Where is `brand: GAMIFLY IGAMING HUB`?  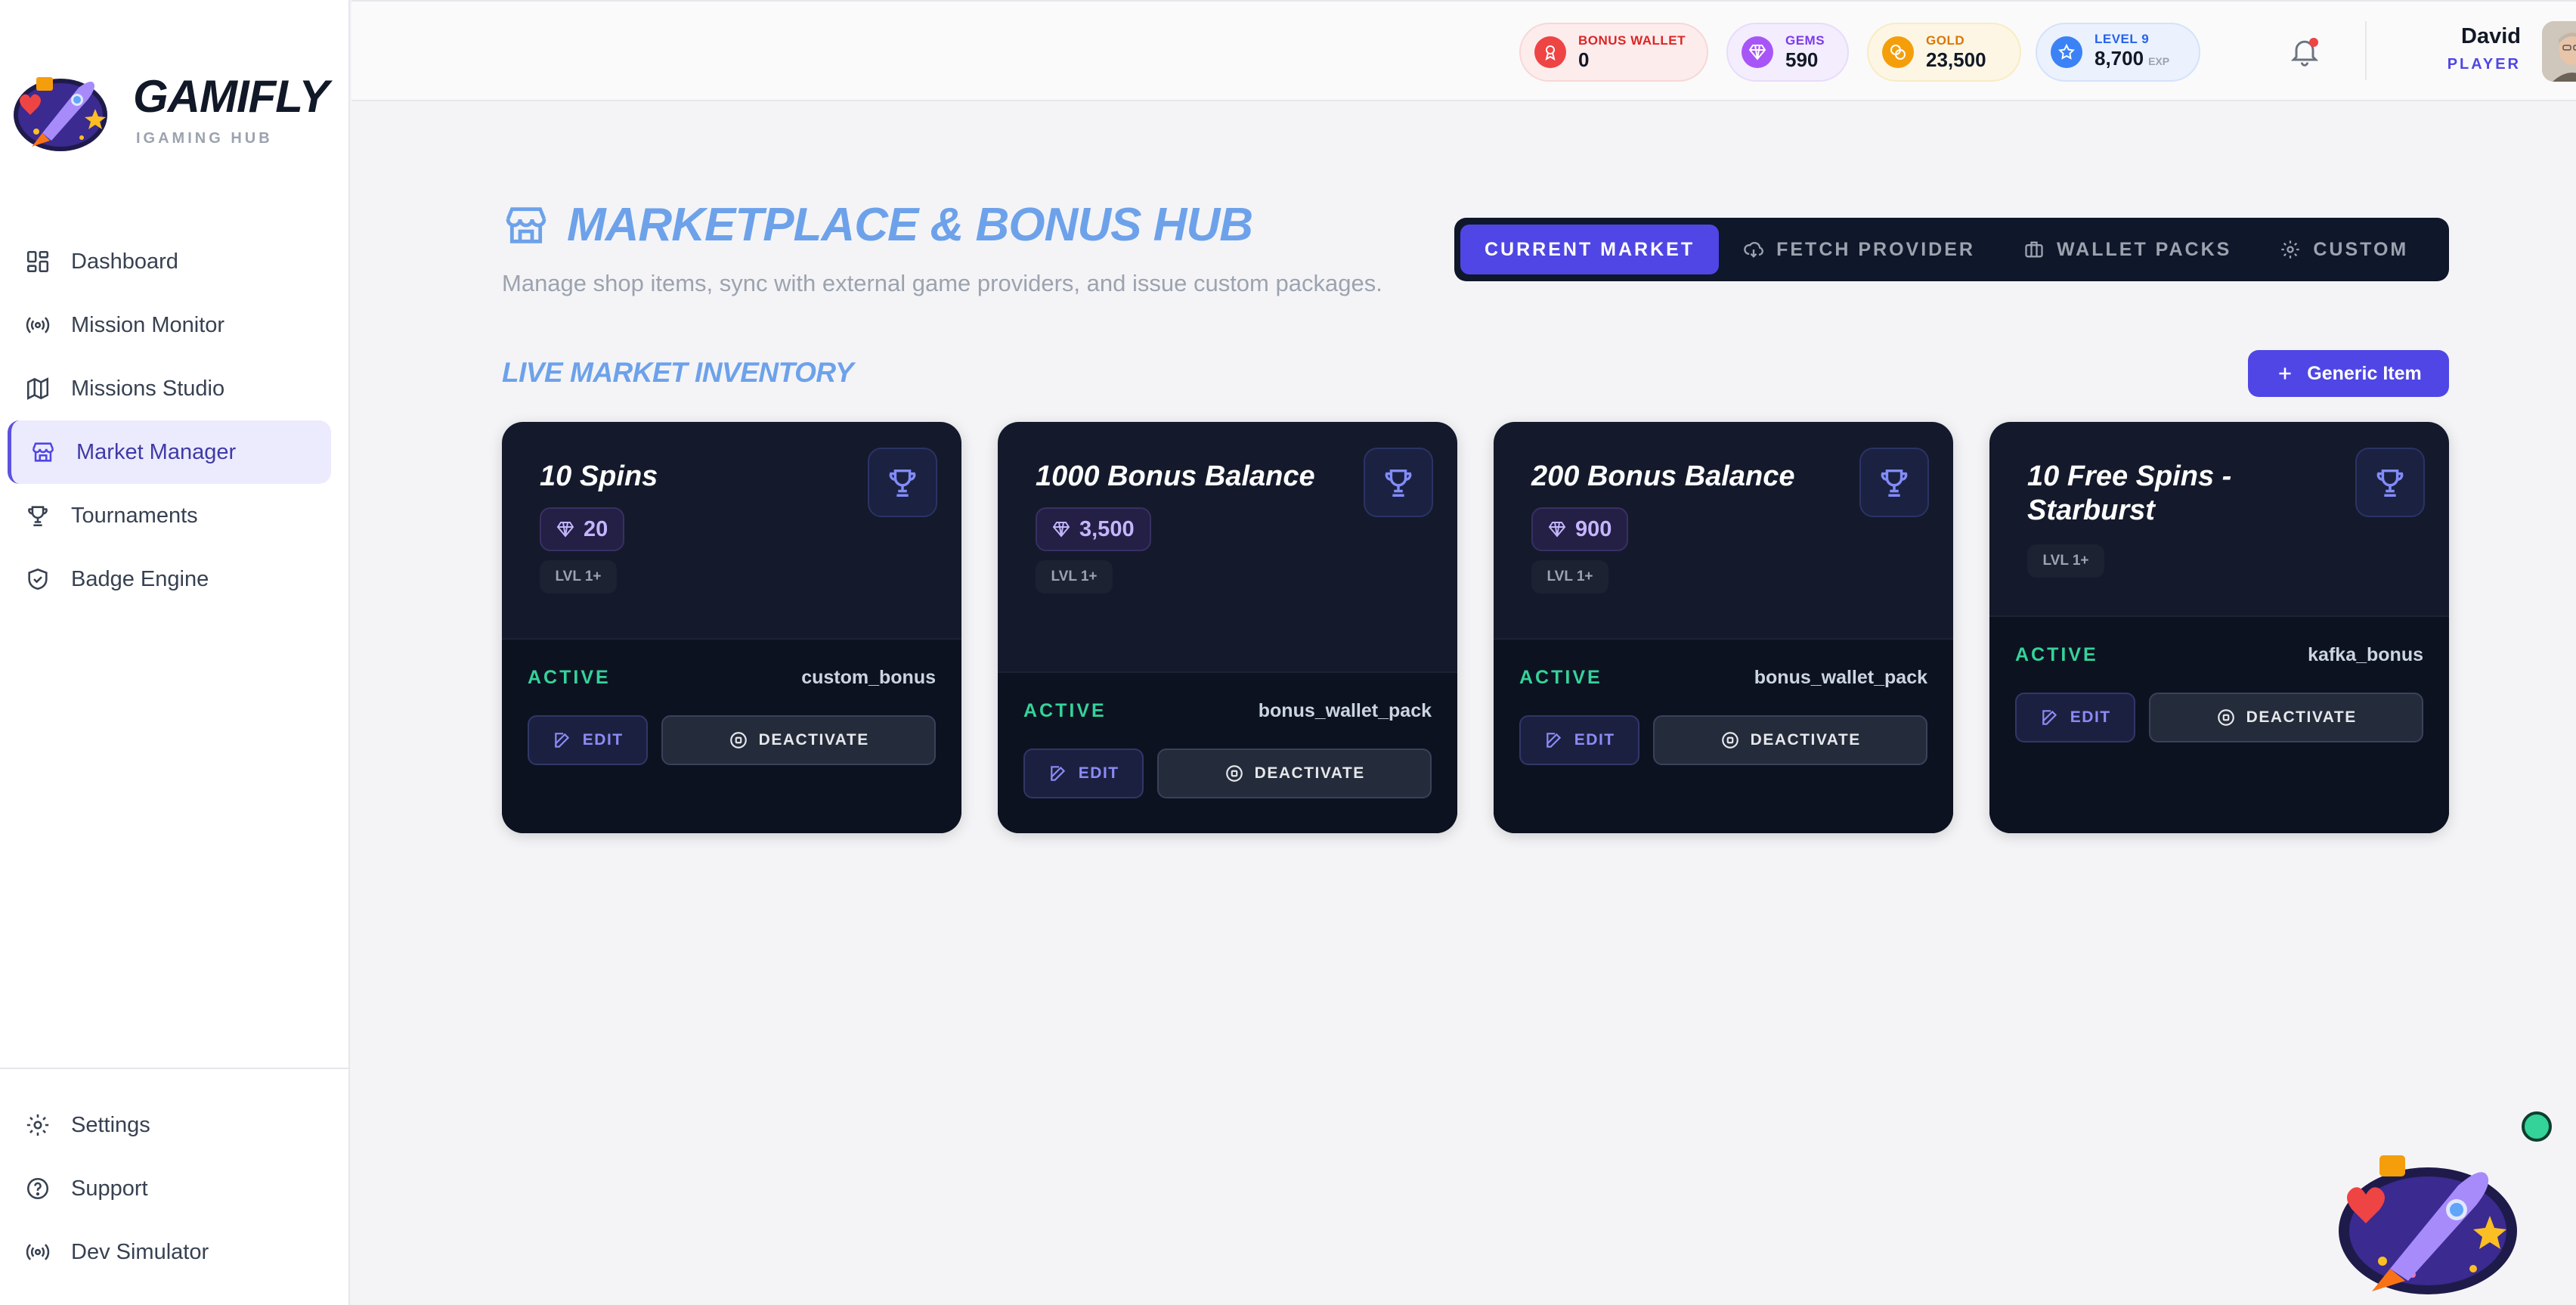 brand: GAMIFLY IGAMING HUB is located at coordinates (168, 110).